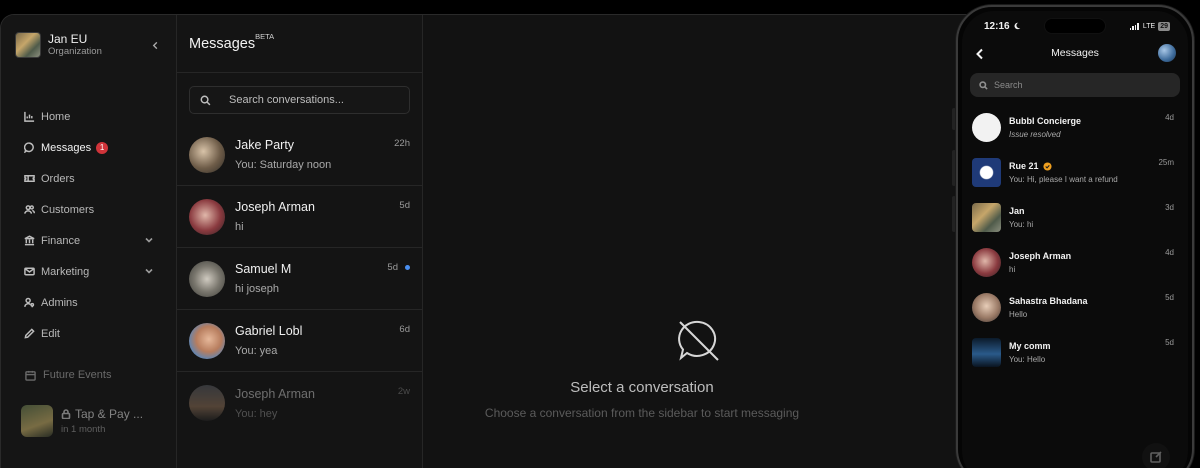  I want to click on chevron-left-icon, so click(154, 45).